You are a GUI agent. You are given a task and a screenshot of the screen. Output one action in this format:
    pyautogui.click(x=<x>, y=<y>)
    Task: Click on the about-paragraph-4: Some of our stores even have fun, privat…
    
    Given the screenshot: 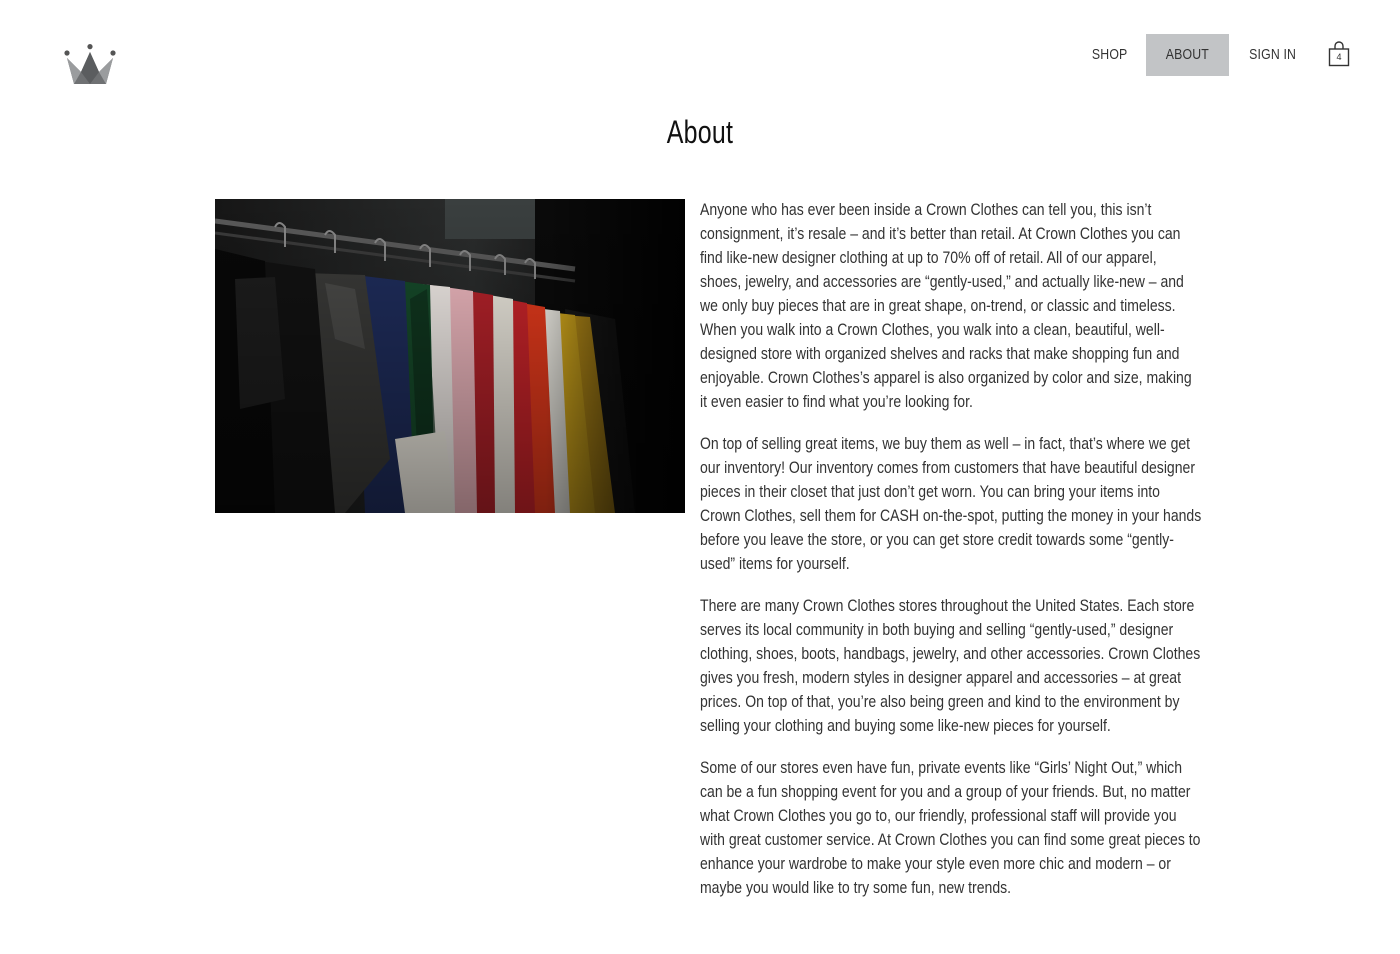 What is the action you would take?
    pyautogui.click(x=950, y=828)
    